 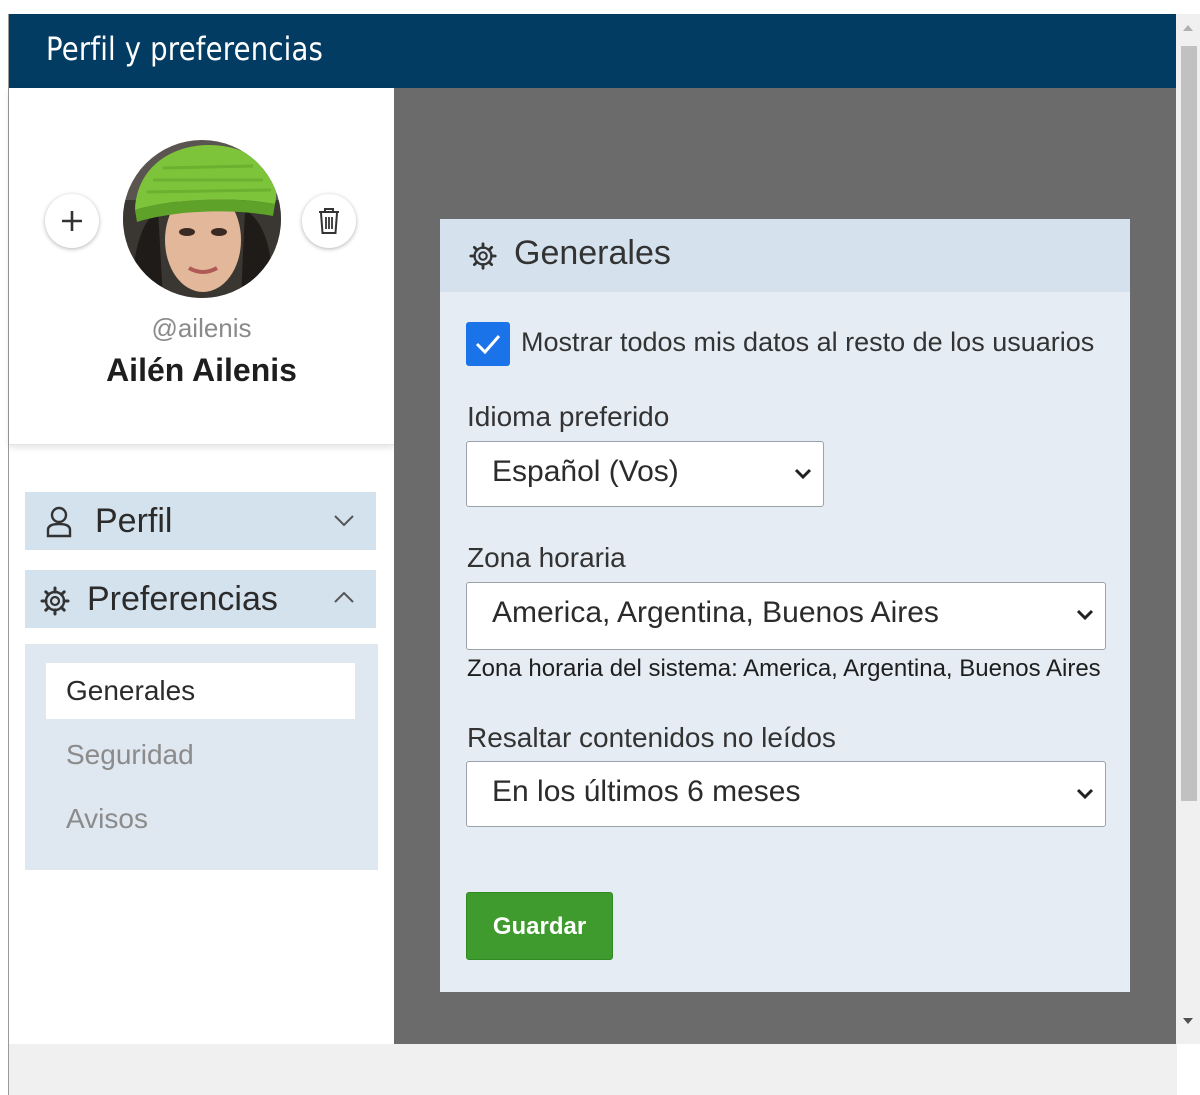 What do you see at coordinates (651, 737) in the screenshot?
I see `highlight-label: Resaltar contenidos no leídos` at bounding box center [651, 737].